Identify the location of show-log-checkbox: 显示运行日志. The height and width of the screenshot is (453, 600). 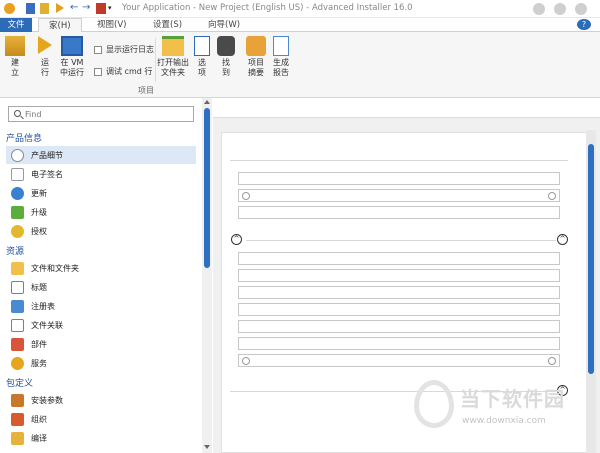
(124, 49).